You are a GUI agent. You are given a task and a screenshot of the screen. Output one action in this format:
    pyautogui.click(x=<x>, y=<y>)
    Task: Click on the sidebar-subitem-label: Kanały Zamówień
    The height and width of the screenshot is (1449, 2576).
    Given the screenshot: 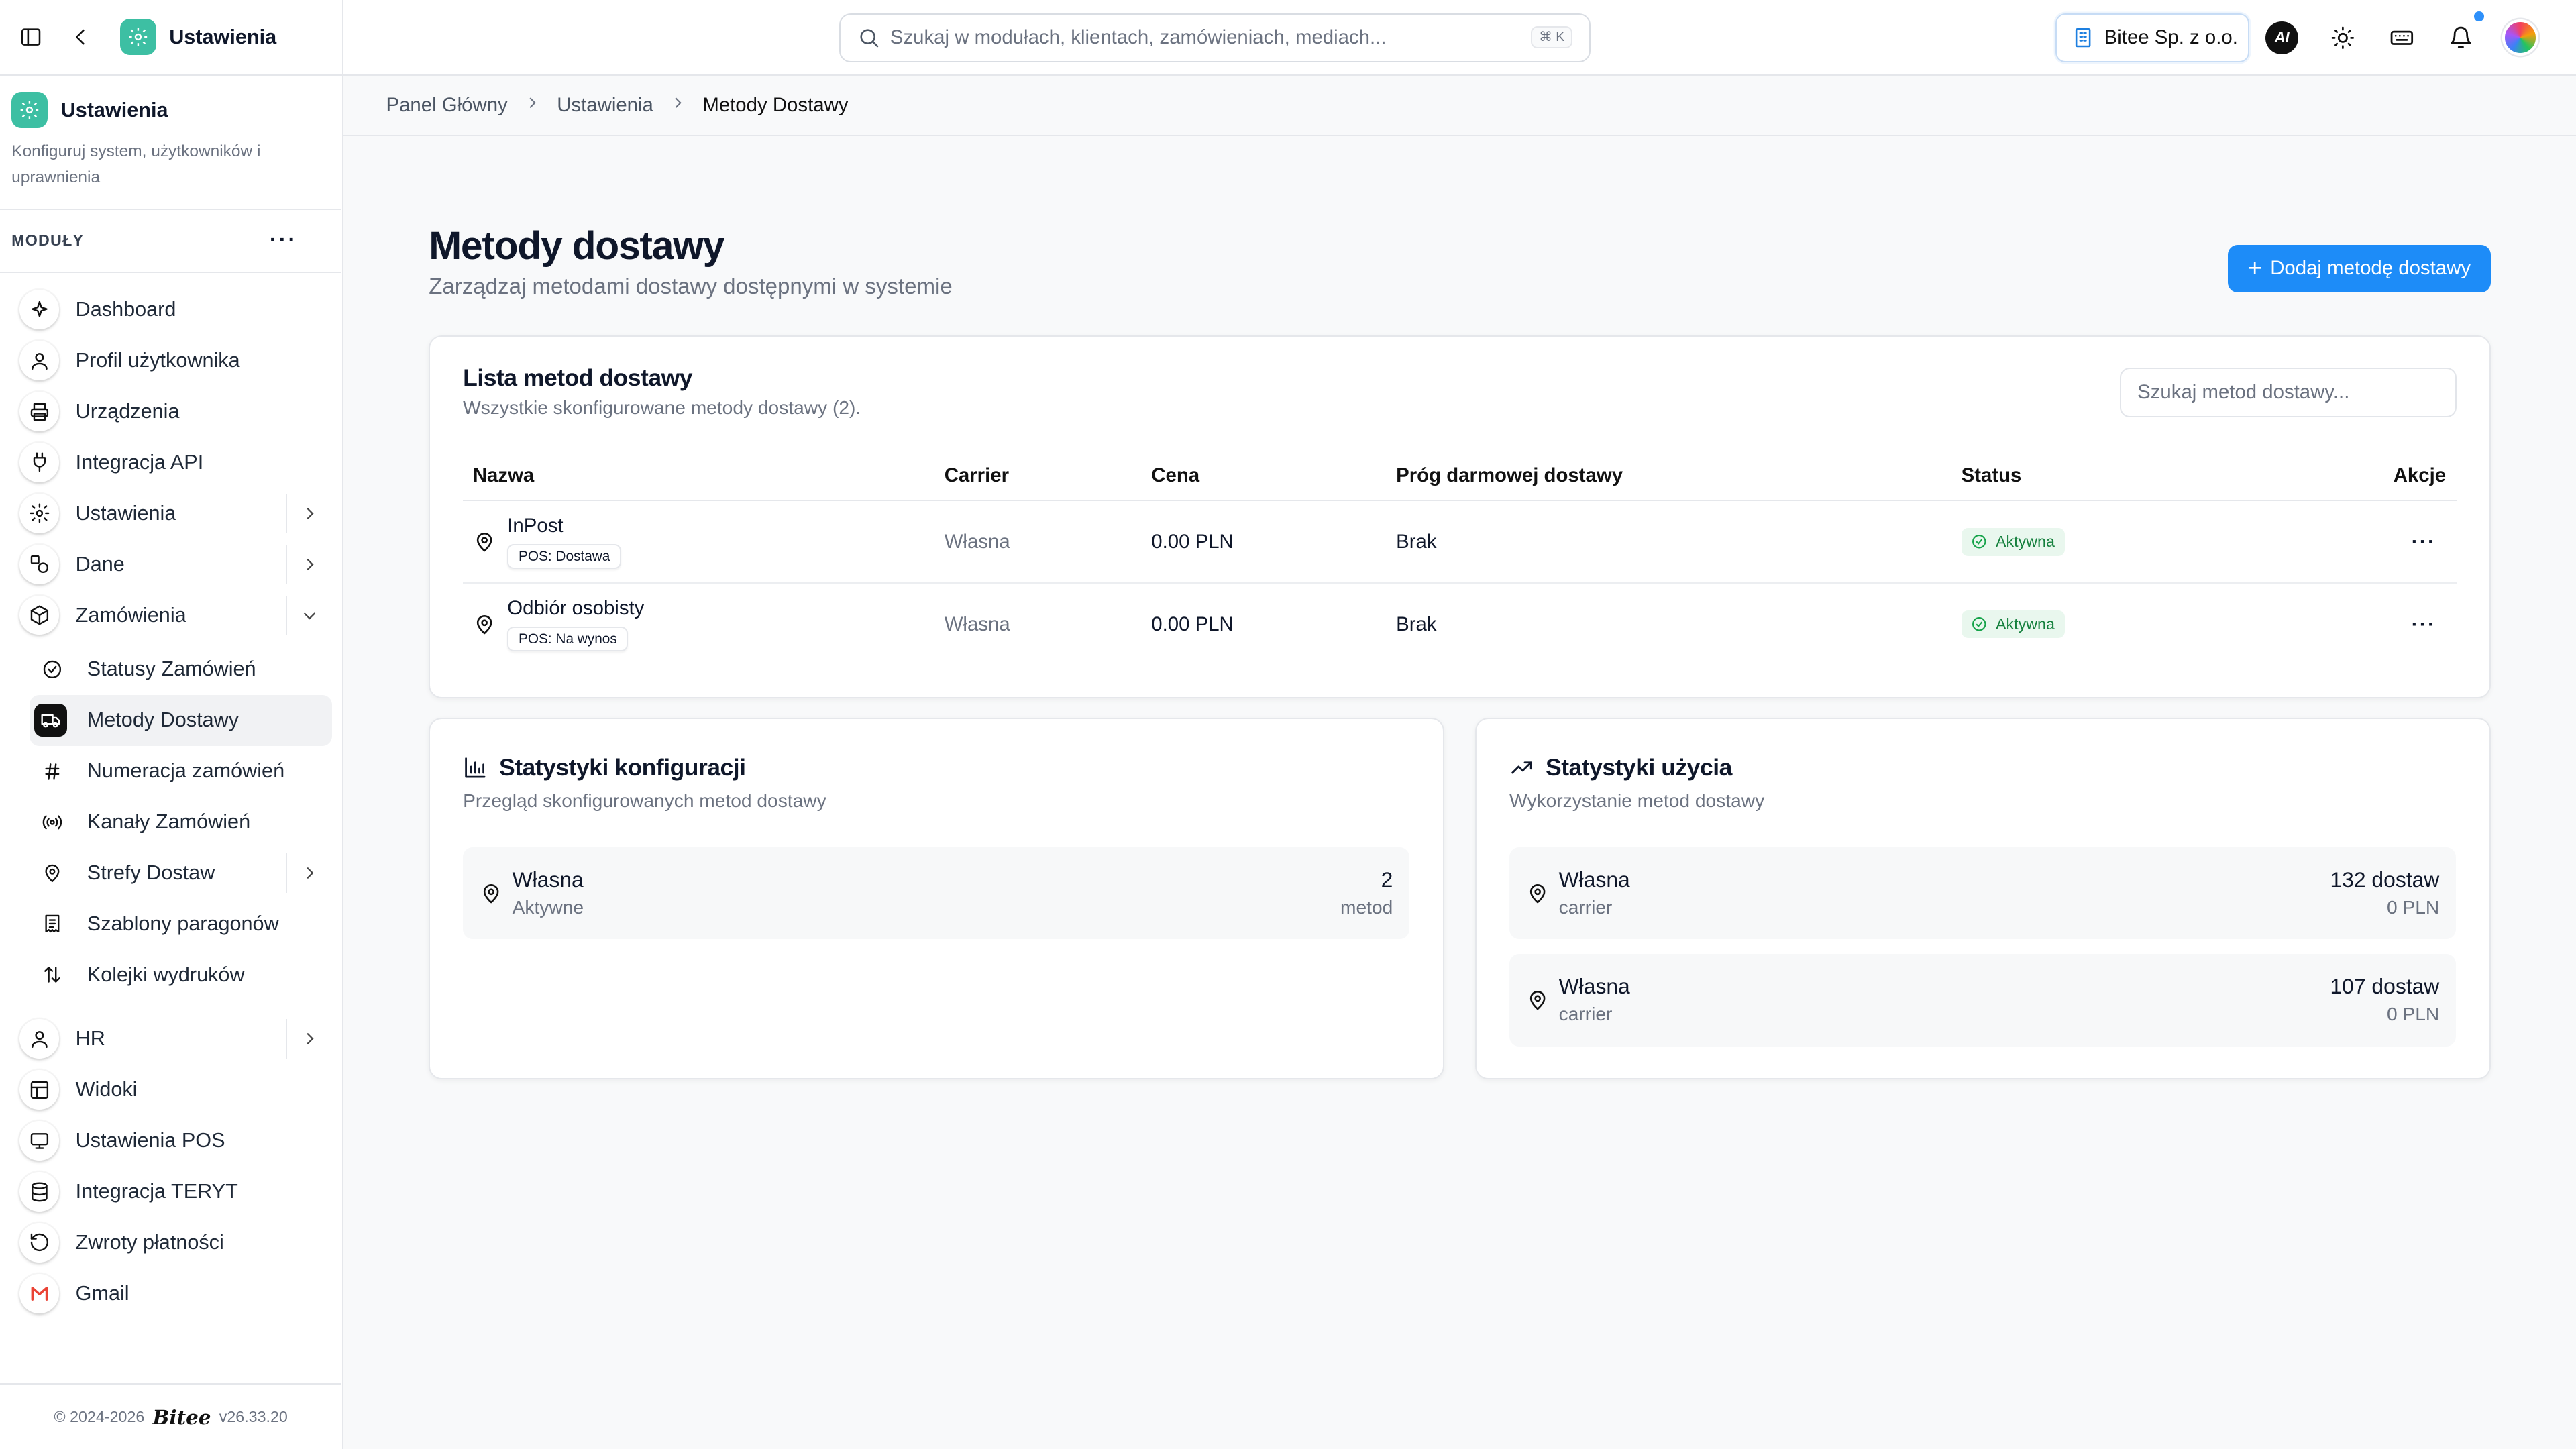 What is the action you would take?
    pyautogui.click(x=169, y=822)
    